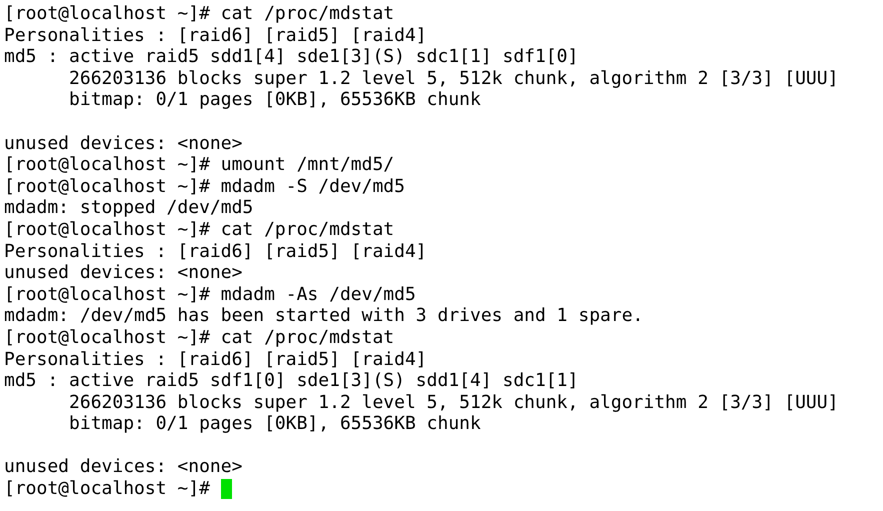 This screenshot has height=511, width=883. Describe the element at coordinates (324, 316) in the screenshot. I see `terminal-line: mdadm: /dev/md5 has been started with 3 drives and 1 spare.` at that location.